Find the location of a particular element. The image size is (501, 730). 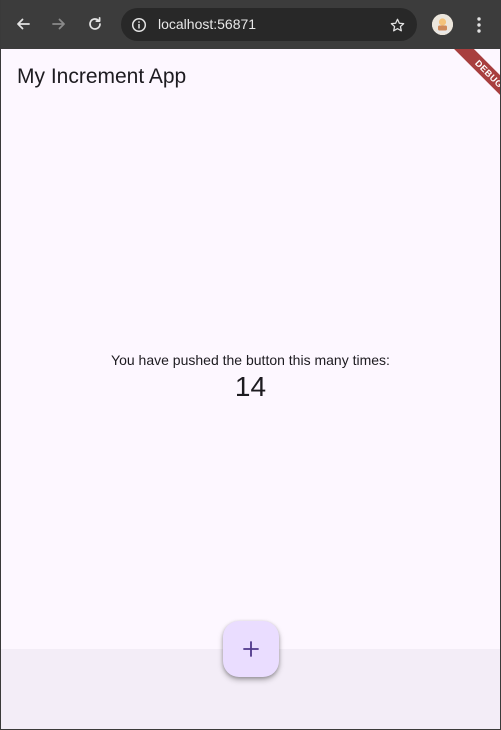

address-bar: localhost:56871 is located at coordinates (269, 24).